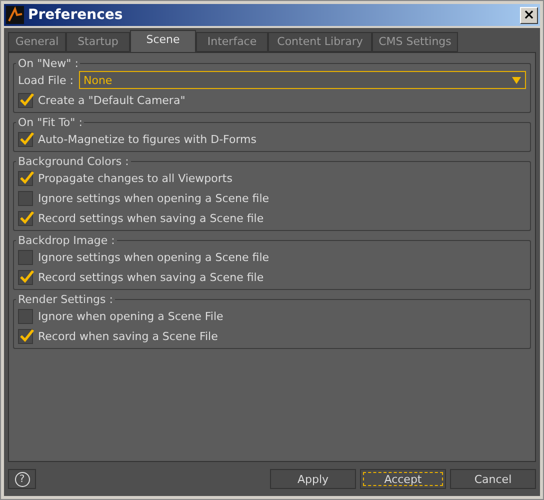  I want to click on tab: General, so click(37, 42).